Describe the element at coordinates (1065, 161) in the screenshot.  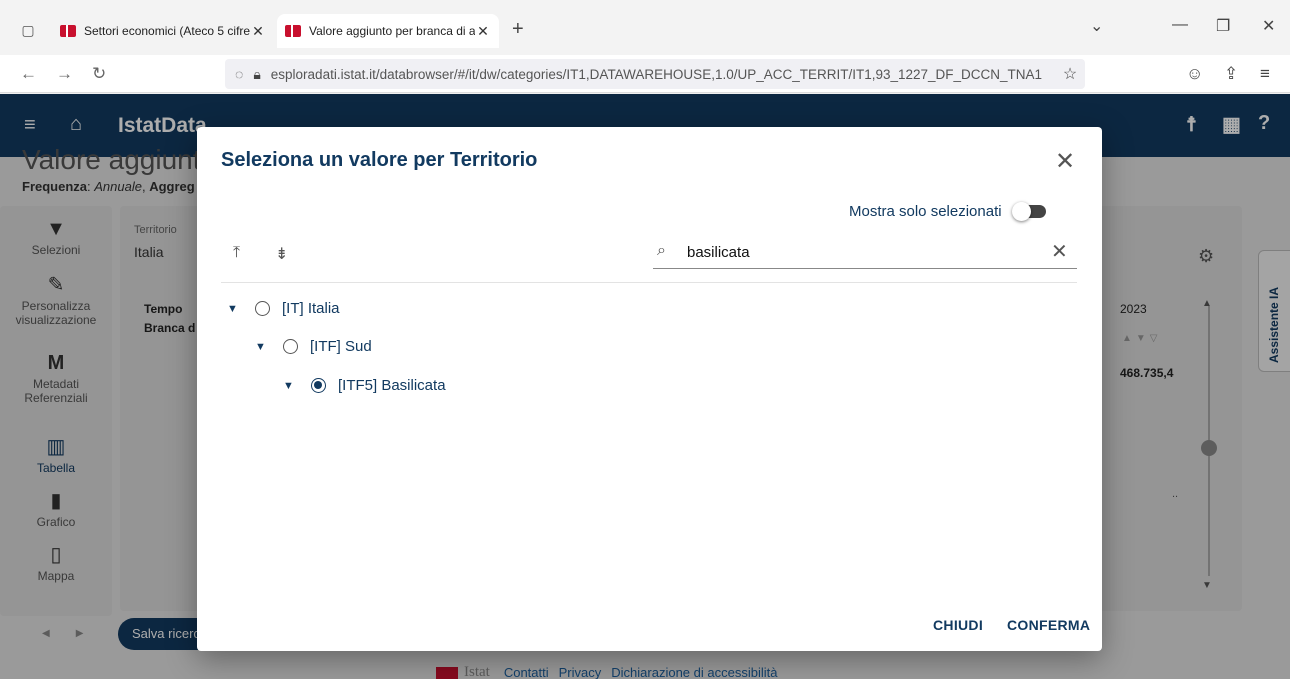
I see `close-icon: ✕` at that location.